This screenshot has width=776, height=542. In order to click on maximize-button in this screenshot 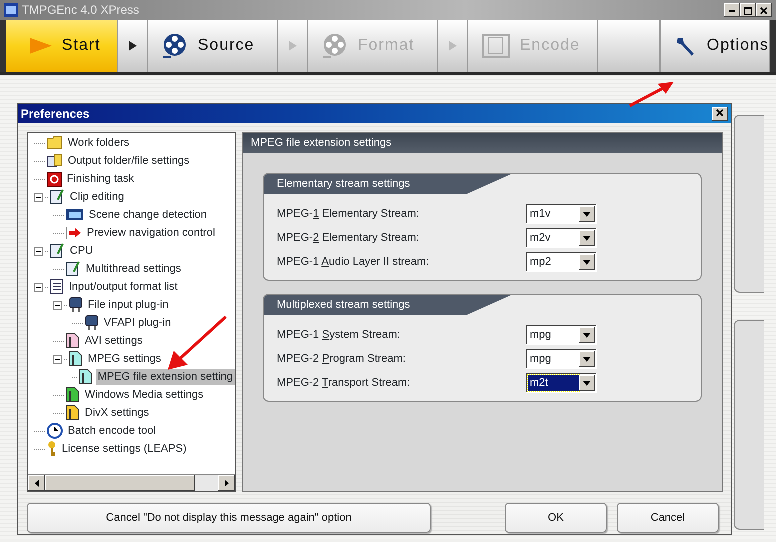, I will do `click(748, 10)`.